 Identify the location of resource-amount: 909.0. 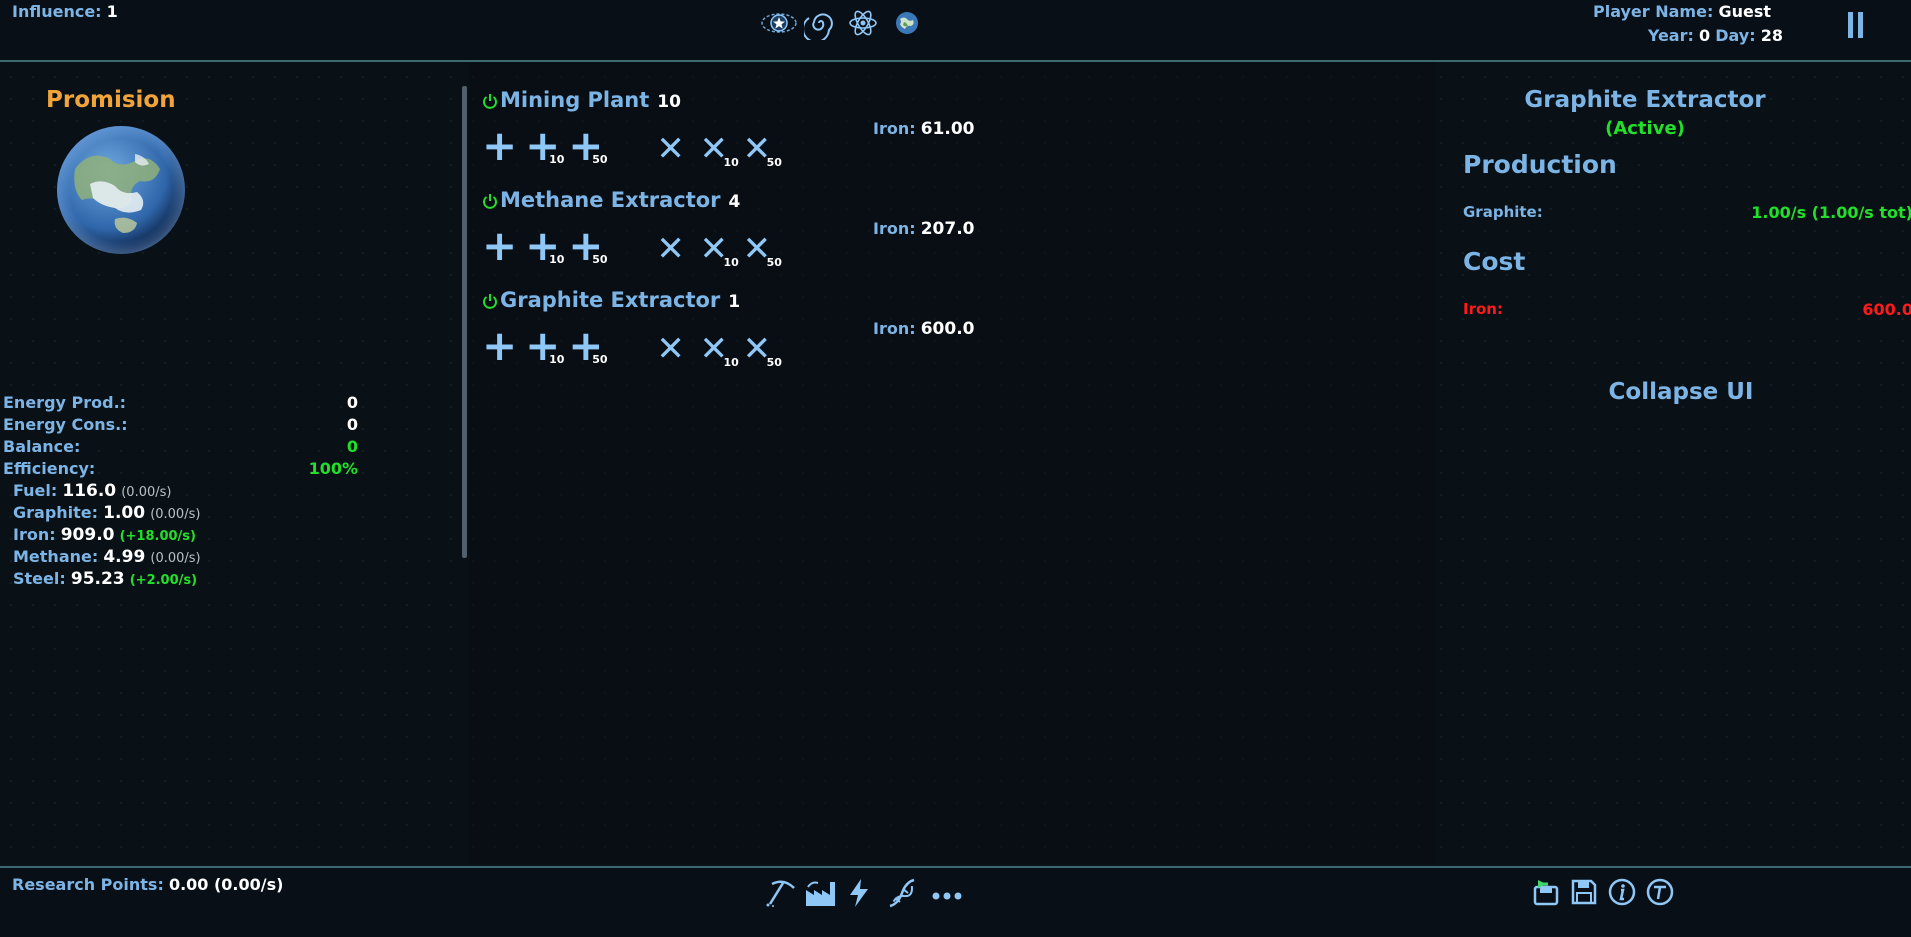
(87, 535).